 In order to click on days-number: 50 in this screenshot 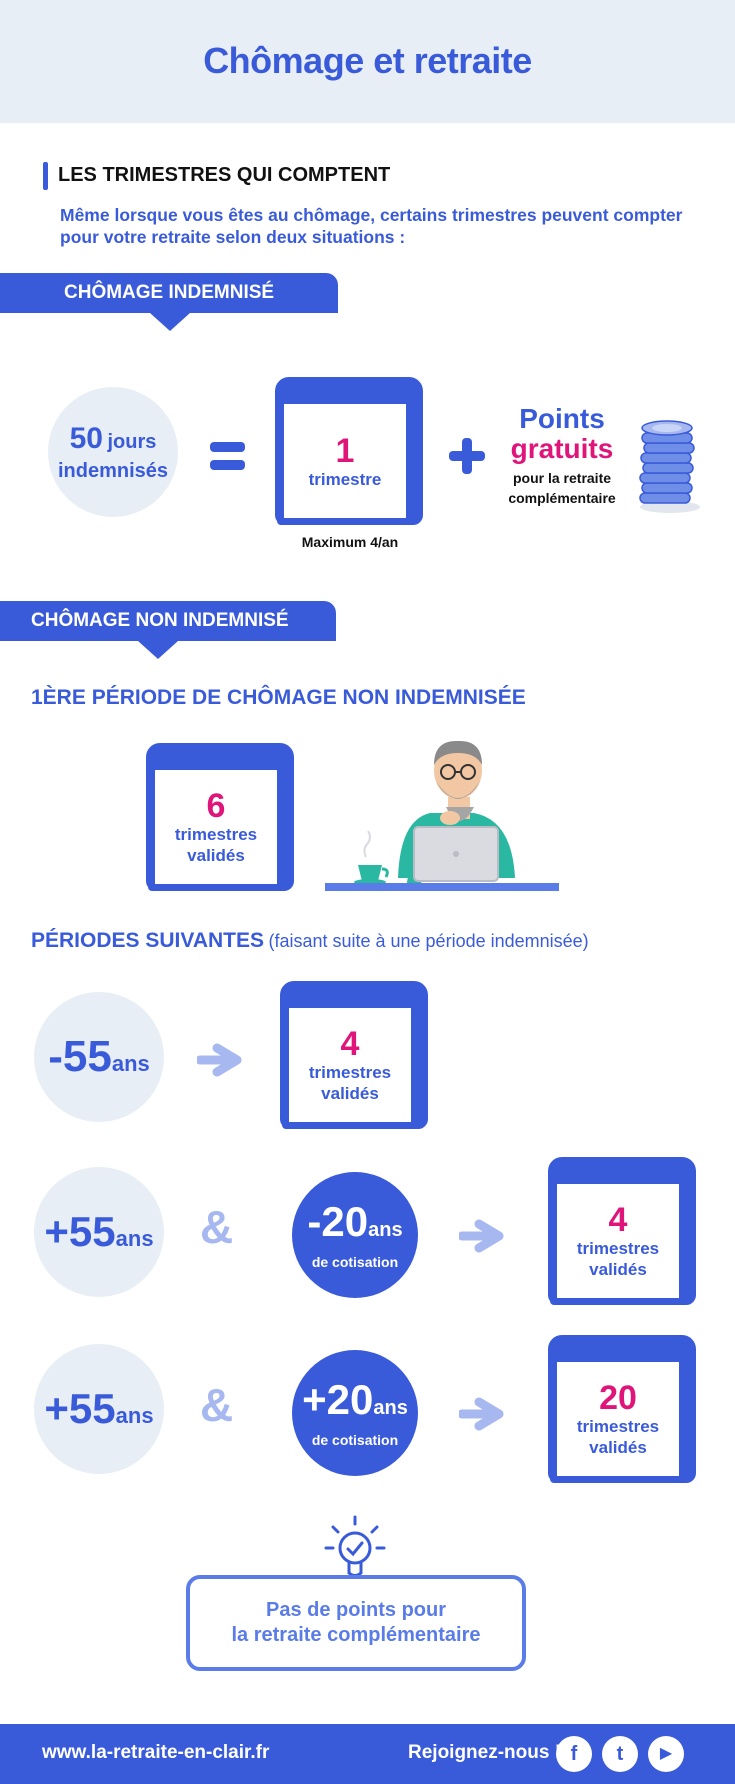, I will do `click(86, 438)`.